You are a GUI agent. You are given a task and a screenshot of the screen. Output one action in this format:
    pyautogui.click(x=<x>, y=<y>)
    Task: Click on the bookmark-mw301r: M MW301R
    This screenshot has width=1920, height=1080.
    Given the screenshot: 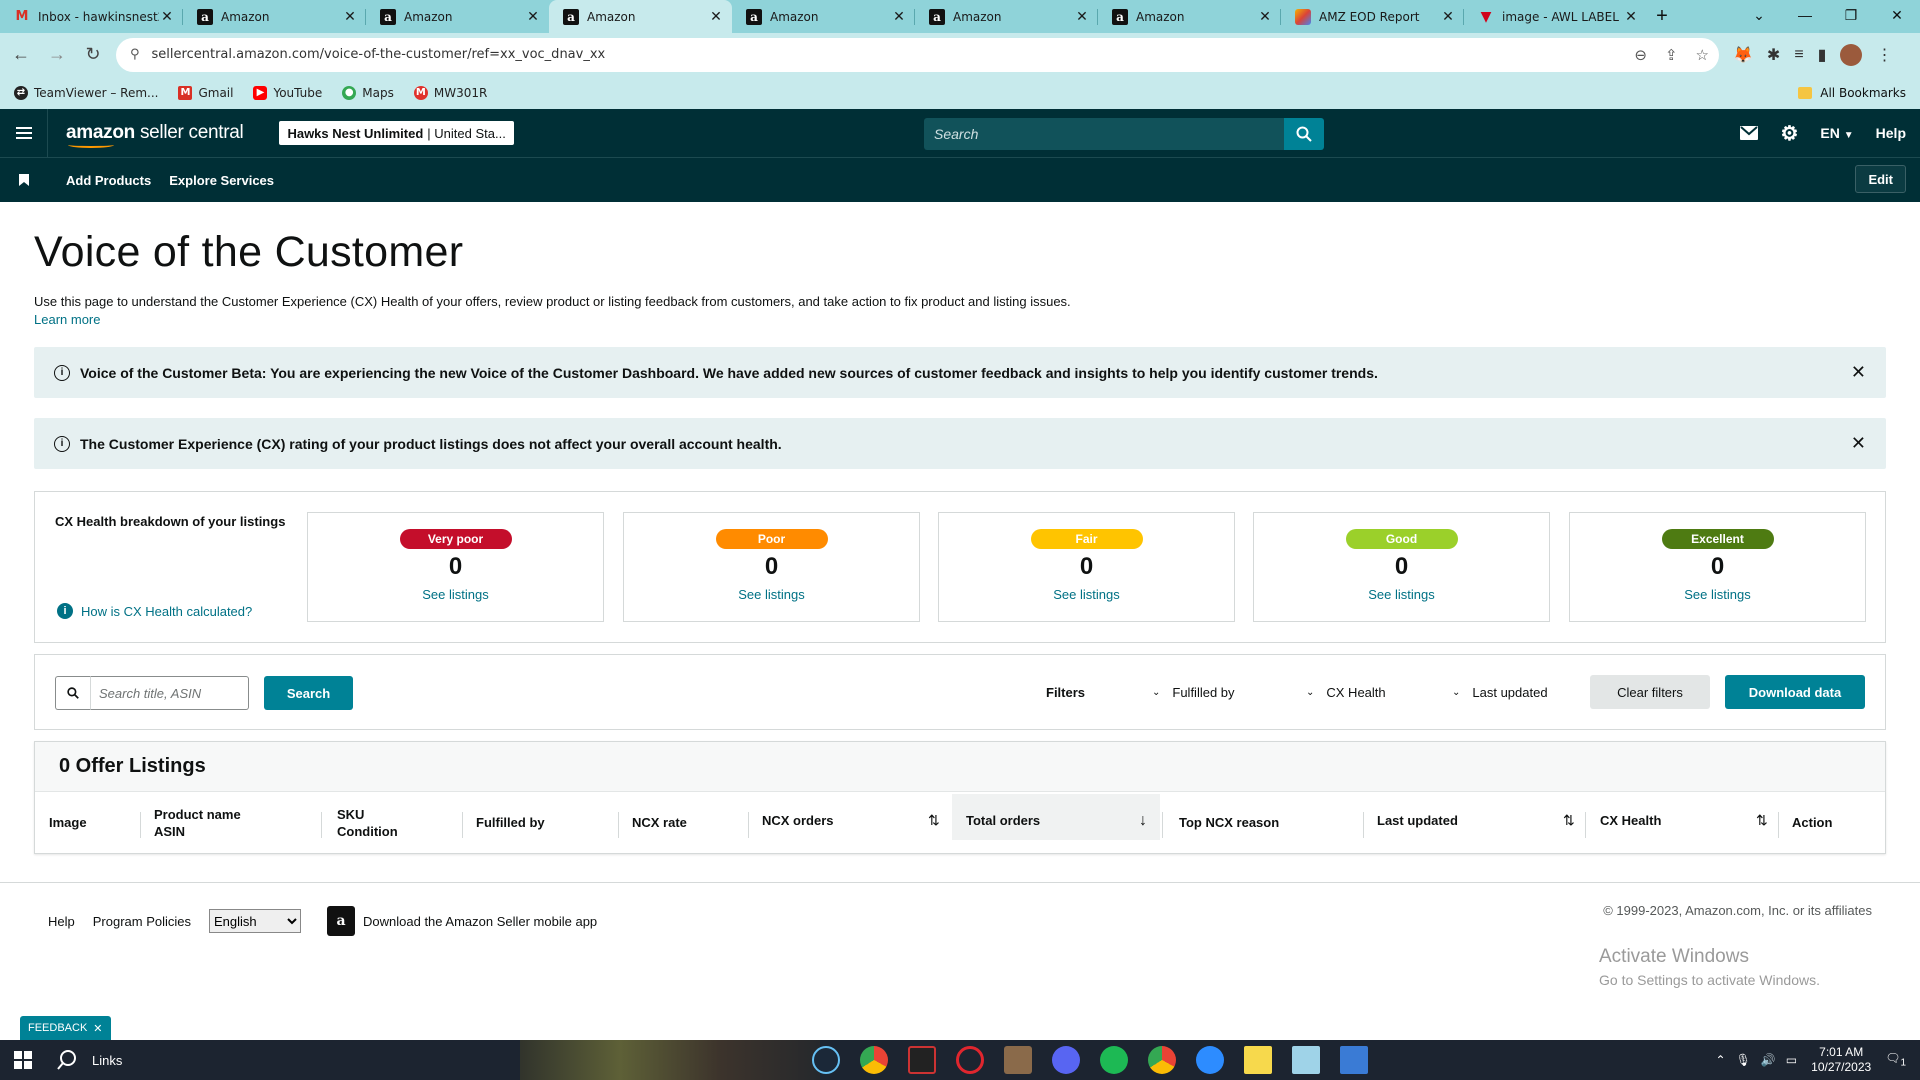 What is the action you would take?
    pyautogui.click(x=450, y=92)
    